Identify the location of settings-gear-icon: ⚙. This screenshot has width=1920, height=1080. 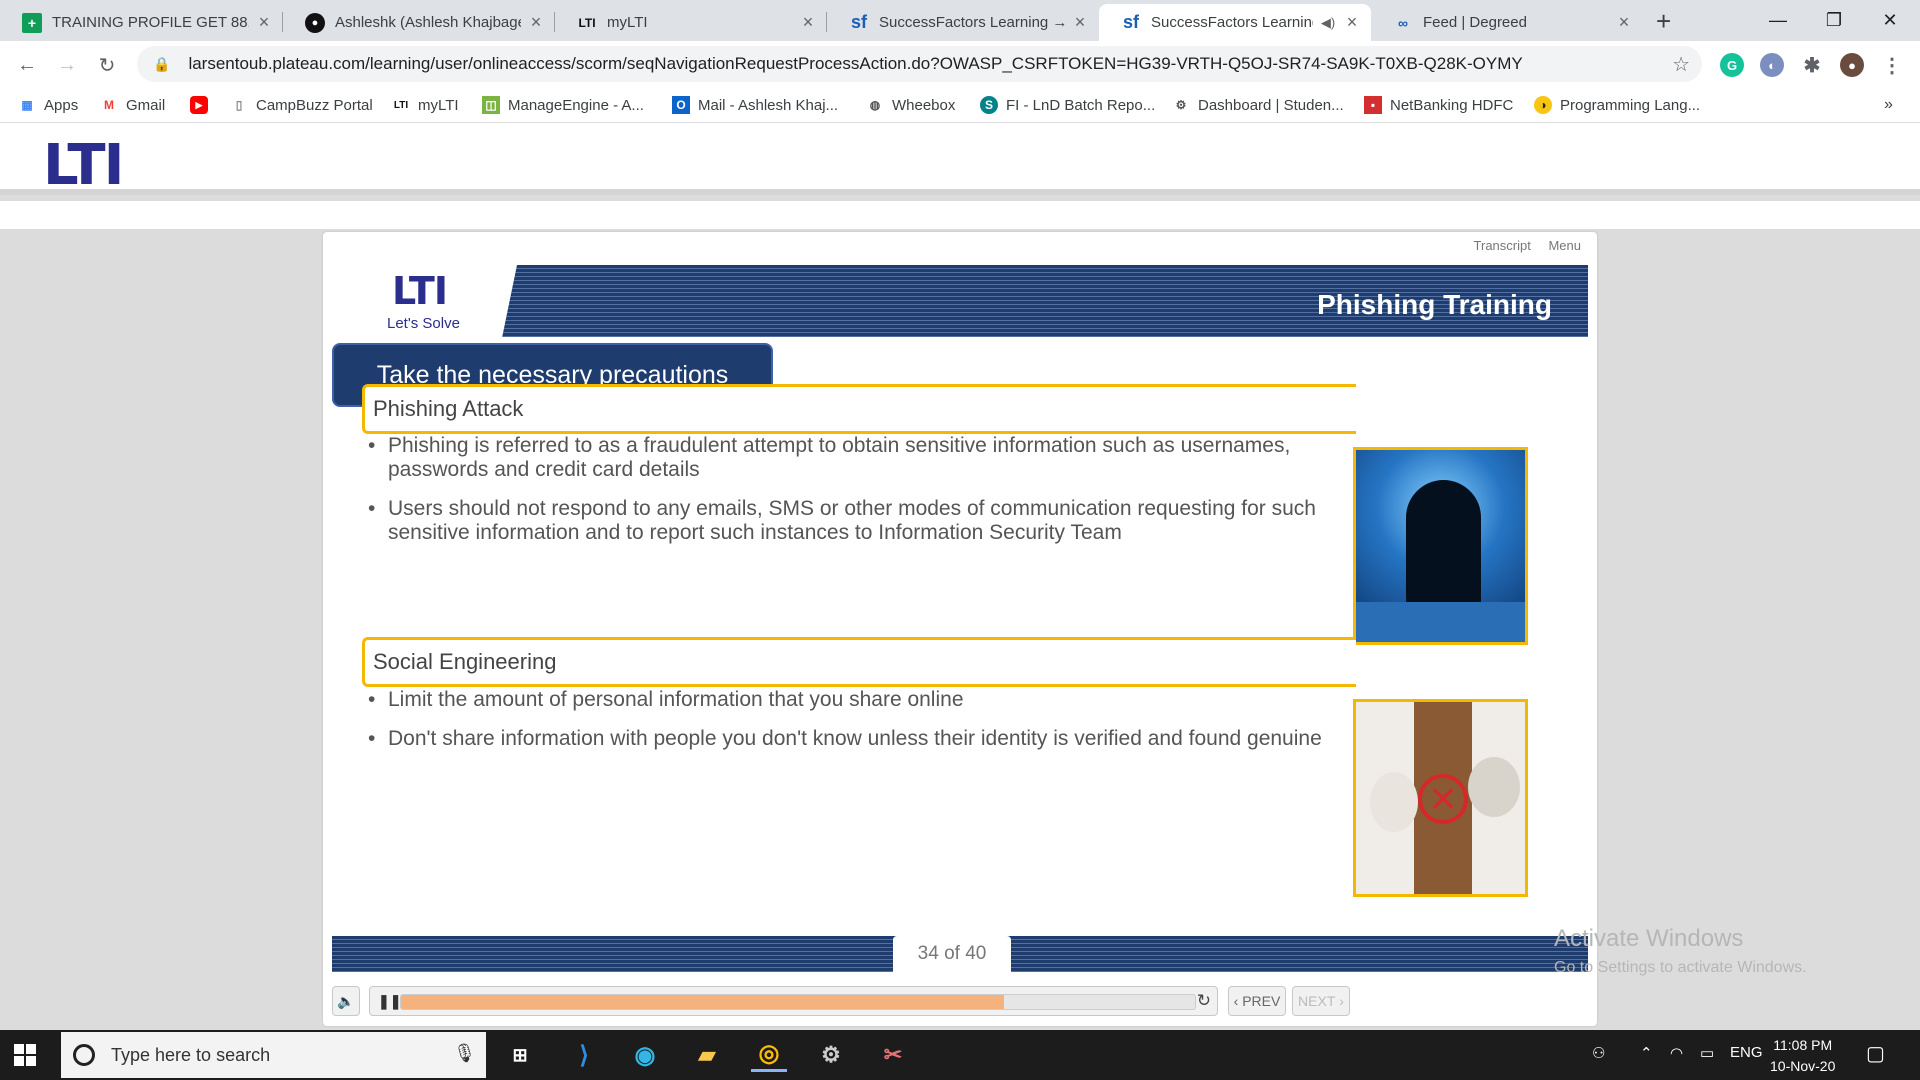
(831, 1055).